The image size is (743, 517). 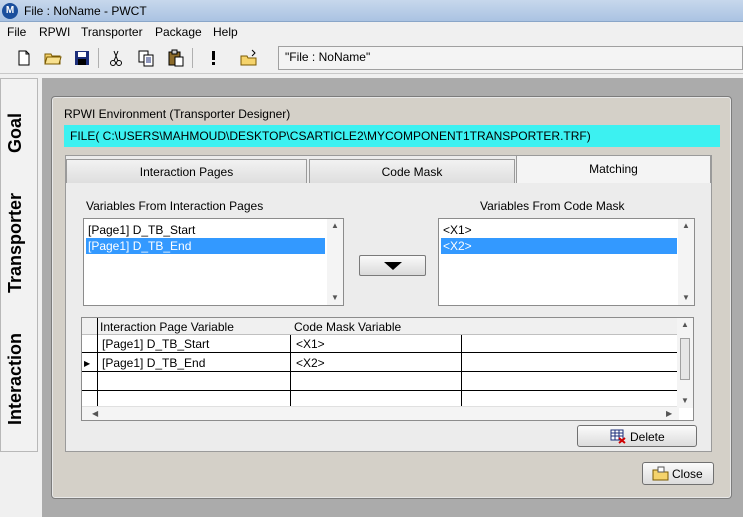 What do you see at coordinates (559, 230) in the screenshot?
I see `list-item: <X1>` at bounding box center [559, 230].